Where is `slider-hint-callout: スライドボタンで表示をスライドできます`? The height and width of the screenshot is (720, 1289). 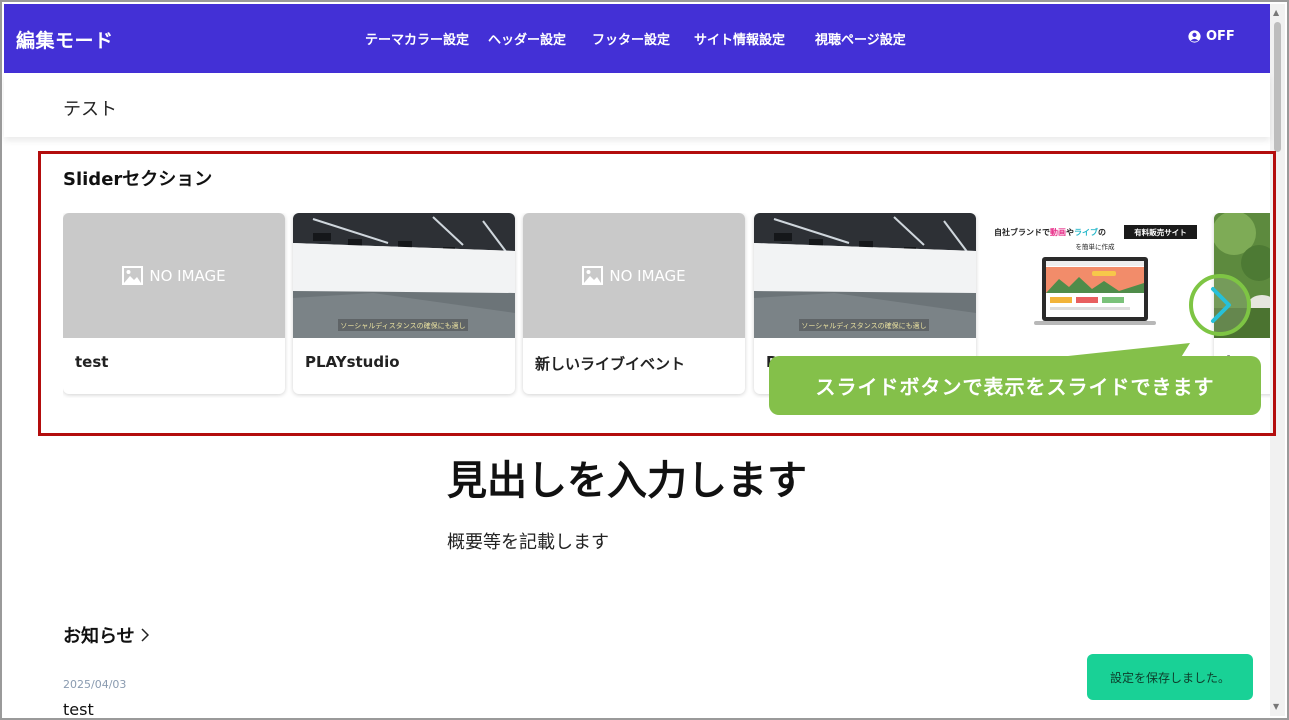 slider-hint-callout: スライドボタンで表示をスライドできます is located at coordinates (1015, 385).